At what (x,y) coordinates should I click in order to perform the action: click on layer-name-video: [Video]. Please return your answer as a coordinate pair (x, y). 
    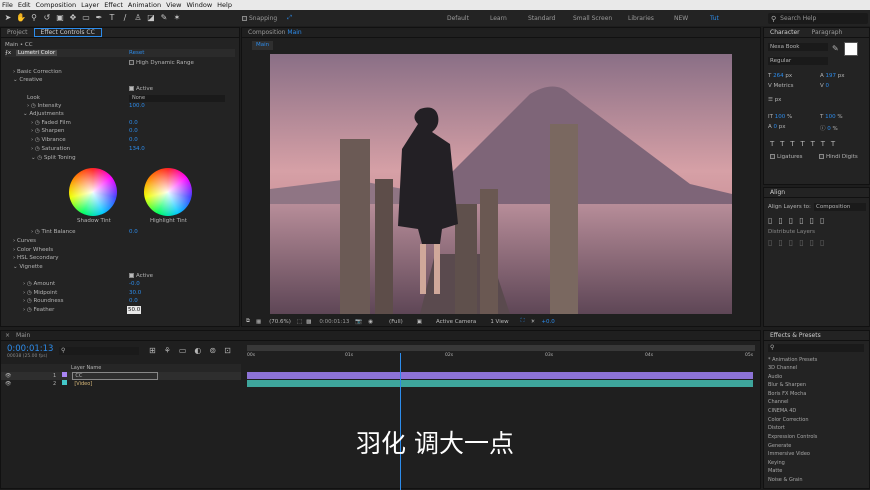
    Looking at the image, I should click on (83, 384).